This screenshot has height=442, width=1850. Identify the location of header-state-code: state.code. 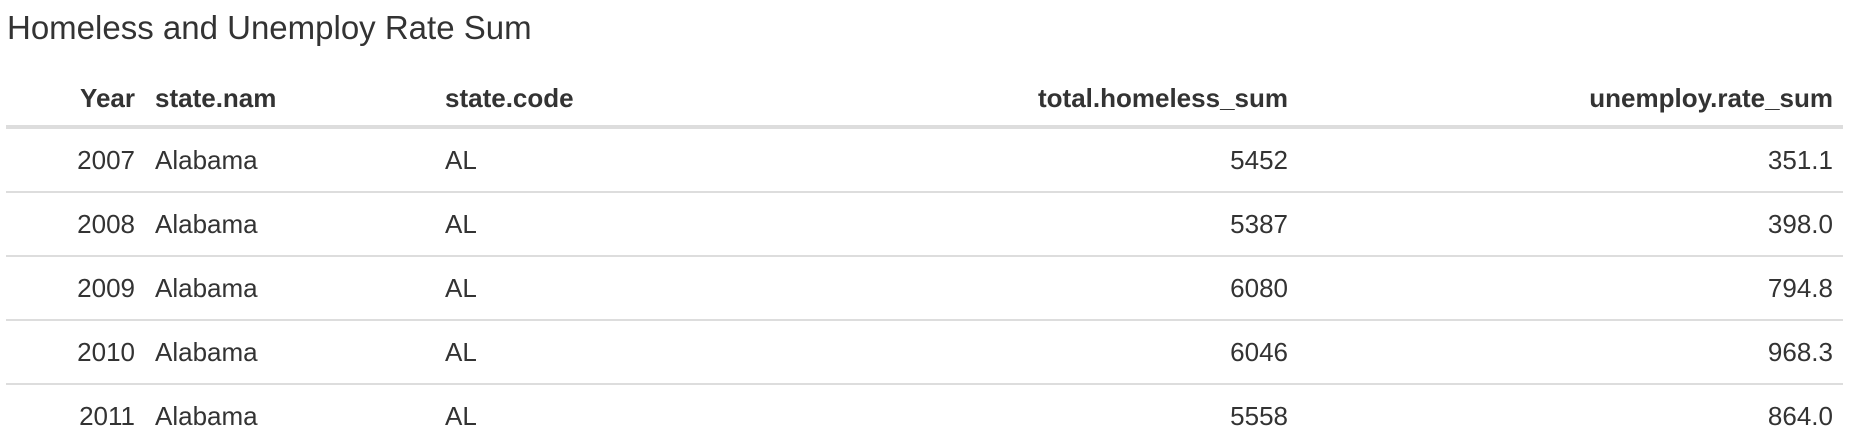
(580, 100).